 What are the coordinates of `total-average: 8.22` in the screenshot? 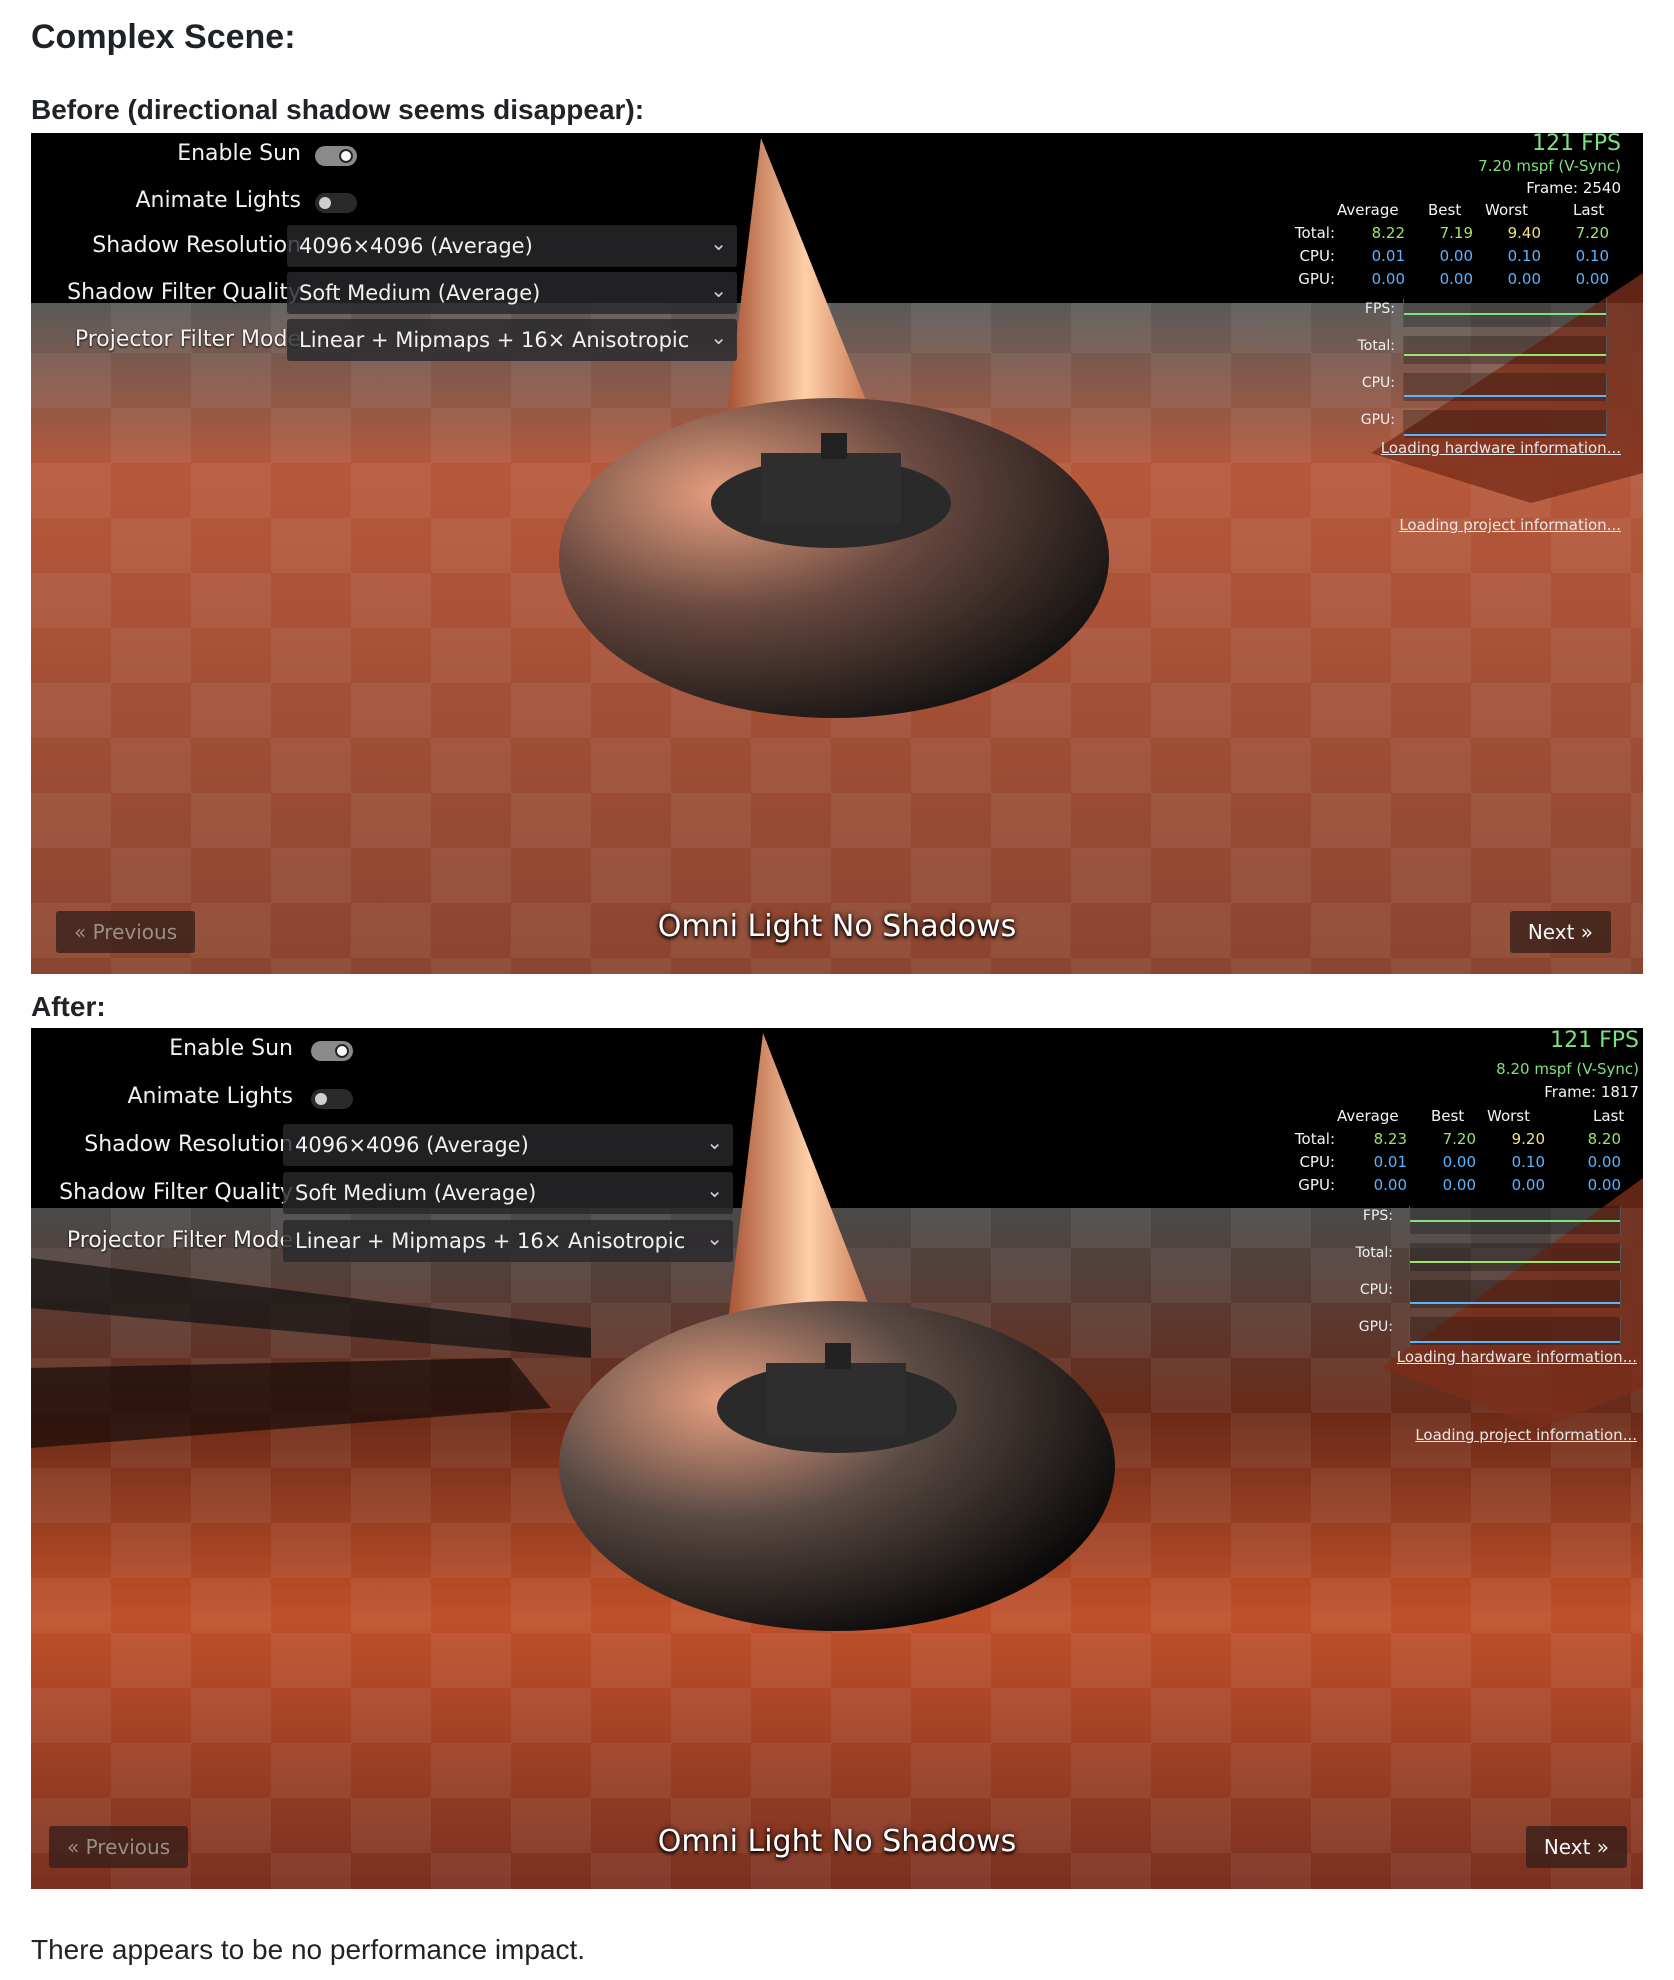 It's located at (1388, 233).